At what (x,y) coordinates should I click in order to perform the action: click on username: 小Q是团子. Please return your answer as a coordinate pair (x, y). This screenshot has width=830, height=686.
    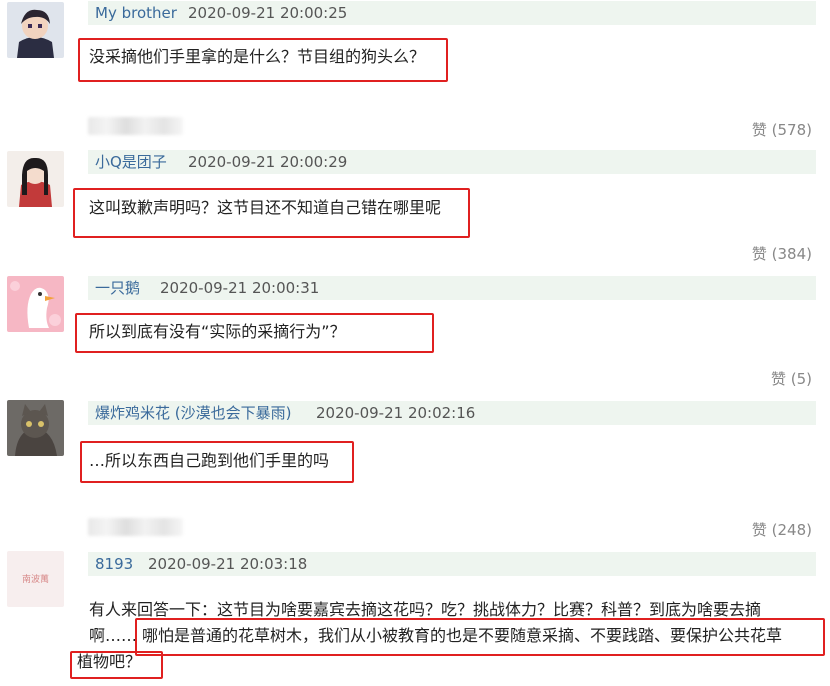
    Looking at the image, I should click on (131, 162).